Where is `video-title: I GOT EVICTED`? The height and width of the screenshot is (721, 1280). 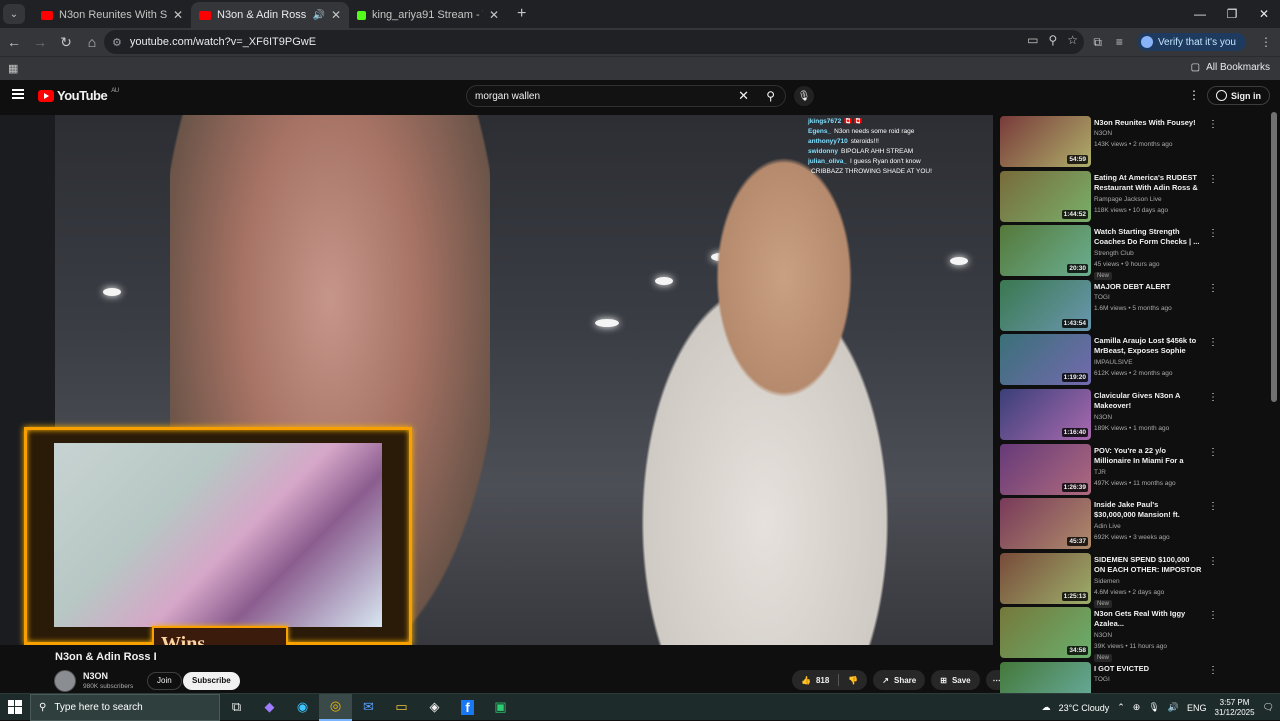 video-title: I GOT EVICTED is located at coordinates (1148, 669).